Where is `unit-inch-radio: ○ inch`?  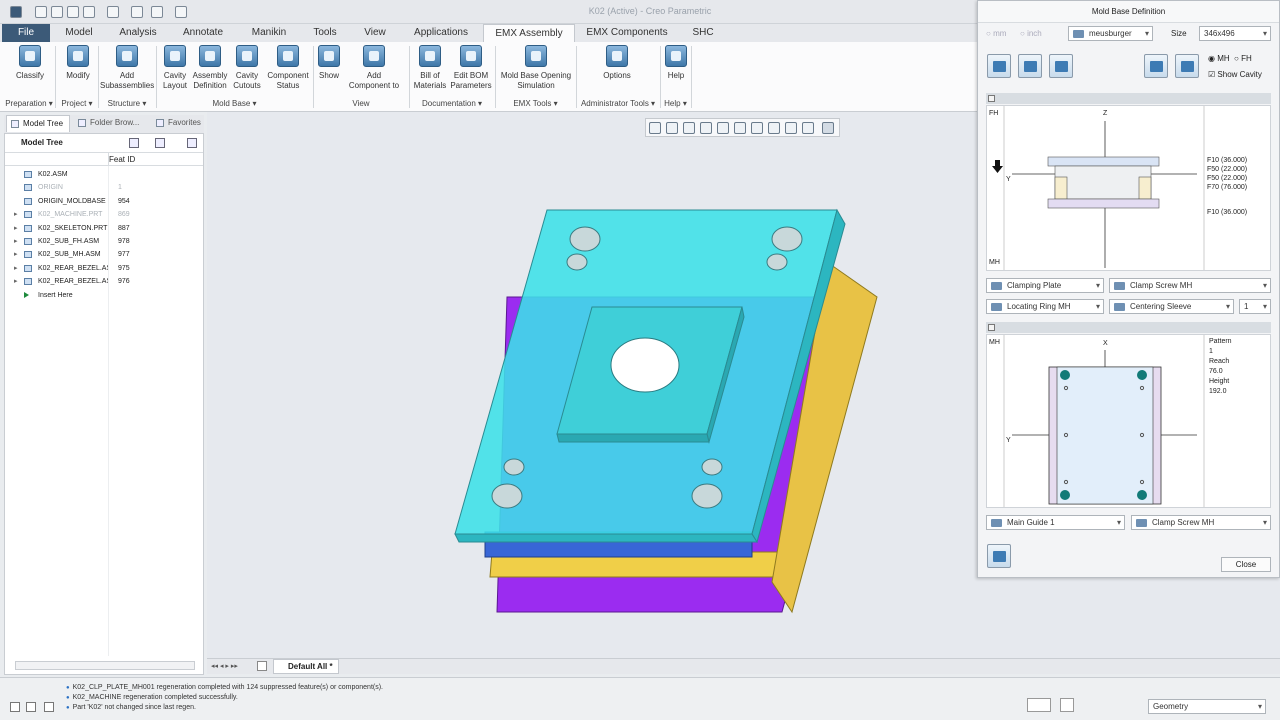
unit-inch-radio: ○ inch is located at coordinates (1031, 33).